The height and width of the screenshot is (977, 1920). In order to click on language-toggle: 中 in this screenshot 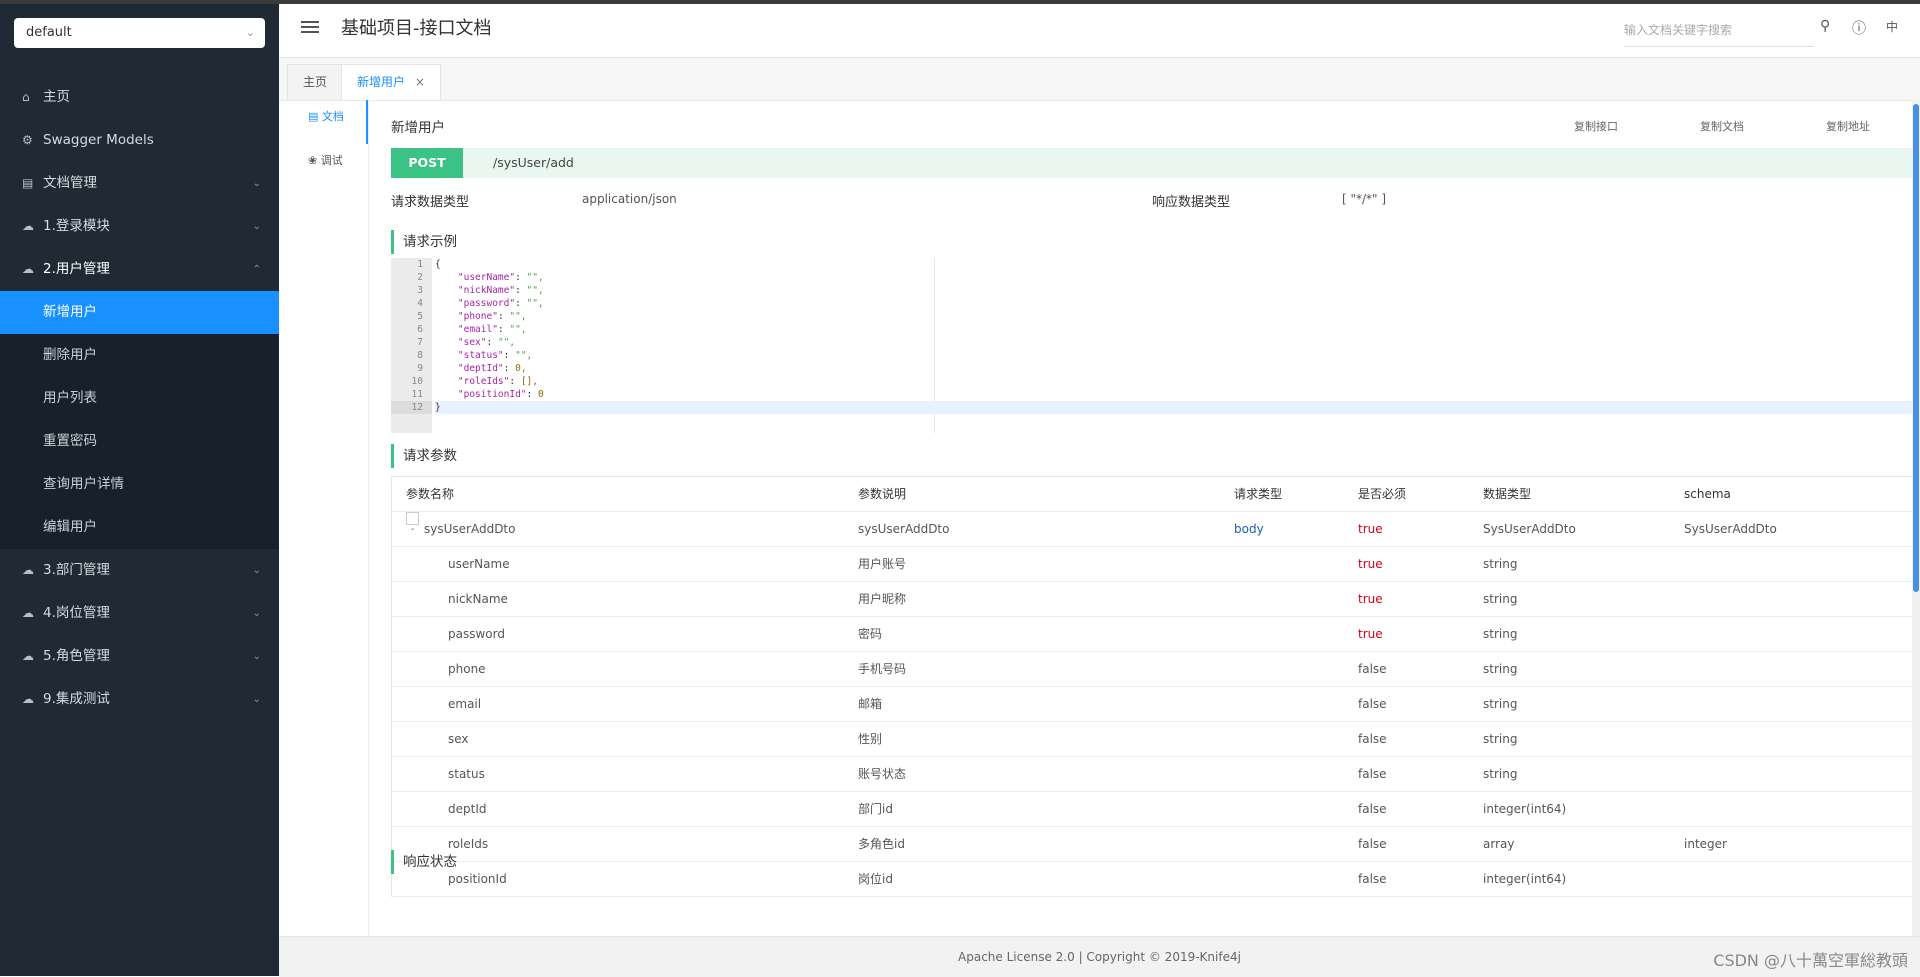, I will do `click(1892, 26)`.